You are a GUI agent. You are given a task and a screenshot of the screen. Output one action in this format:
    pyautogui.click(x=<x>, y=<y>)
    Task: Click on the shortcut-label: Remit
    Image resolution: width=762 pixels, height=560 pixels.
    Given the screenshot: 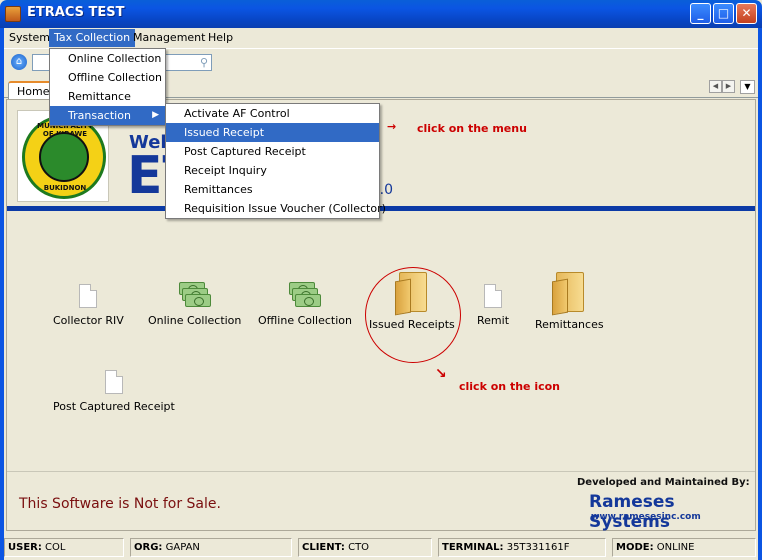 What is the action you would take?
    pyautogui.click(x=493, y=320)
    